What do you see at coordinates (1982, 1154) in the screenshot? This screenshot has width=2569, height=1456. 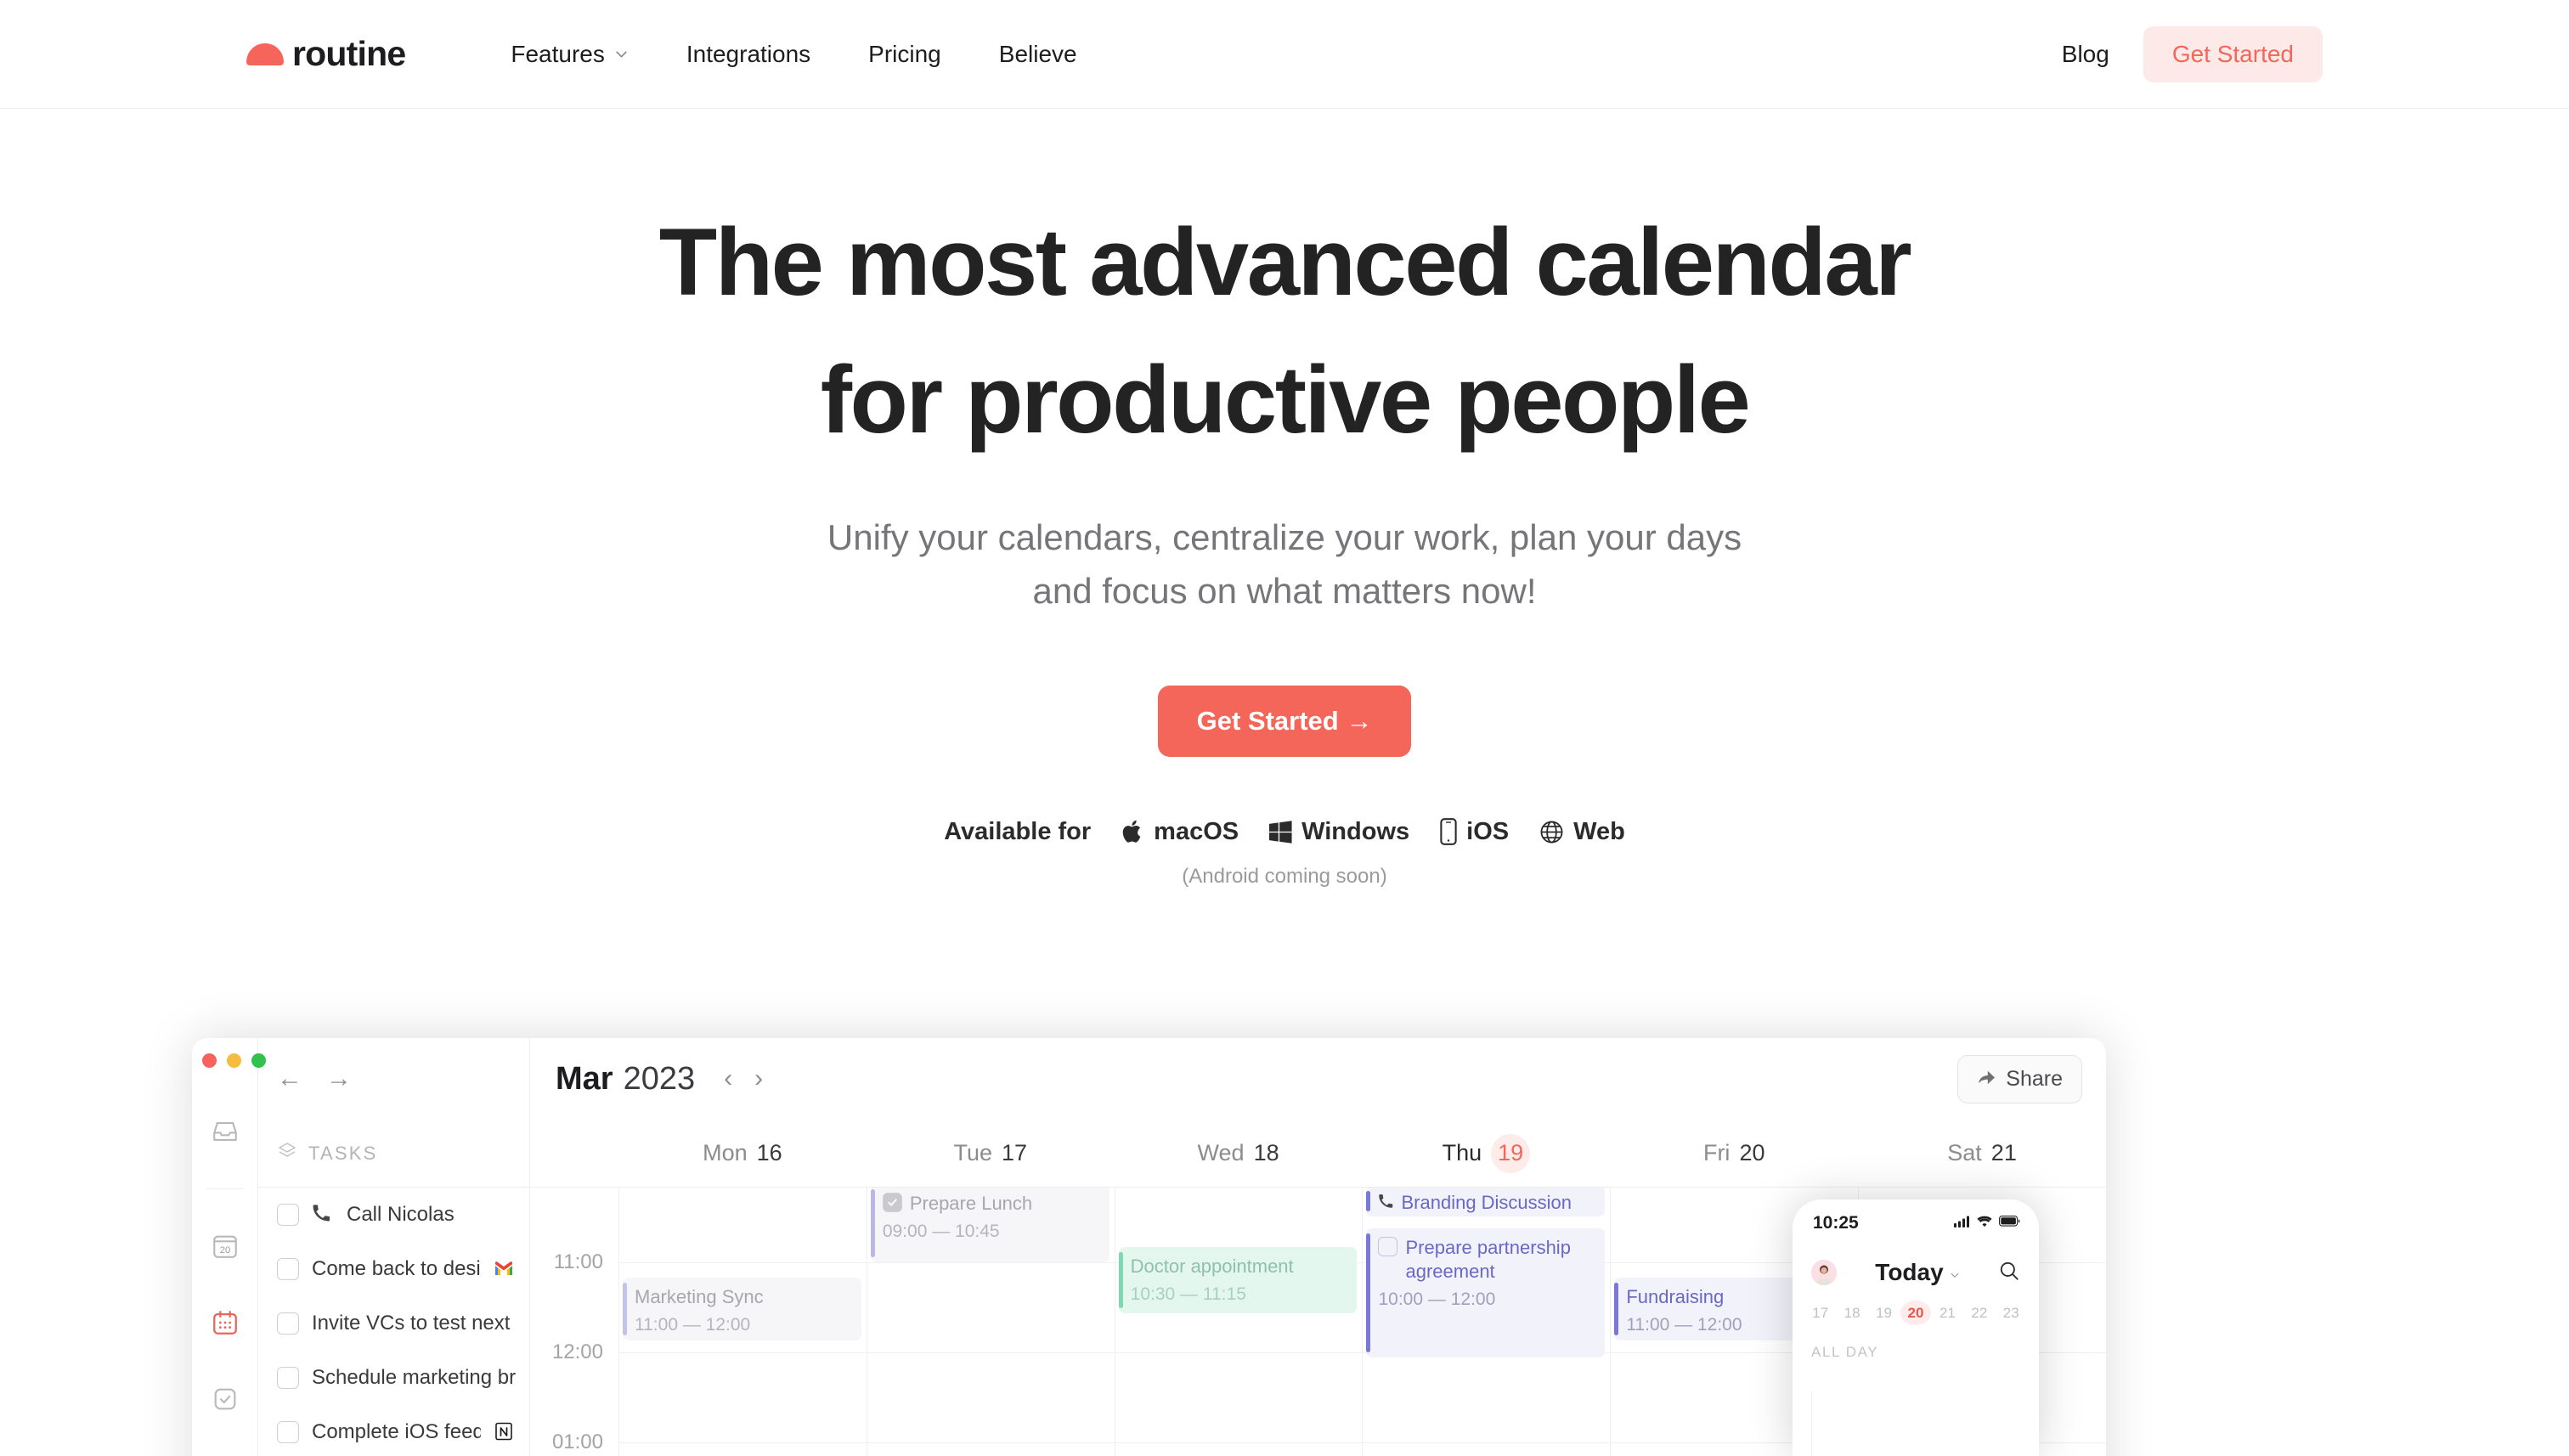 I see `day-header-sat: Sat 21` at bounding box center [1982, 1154].